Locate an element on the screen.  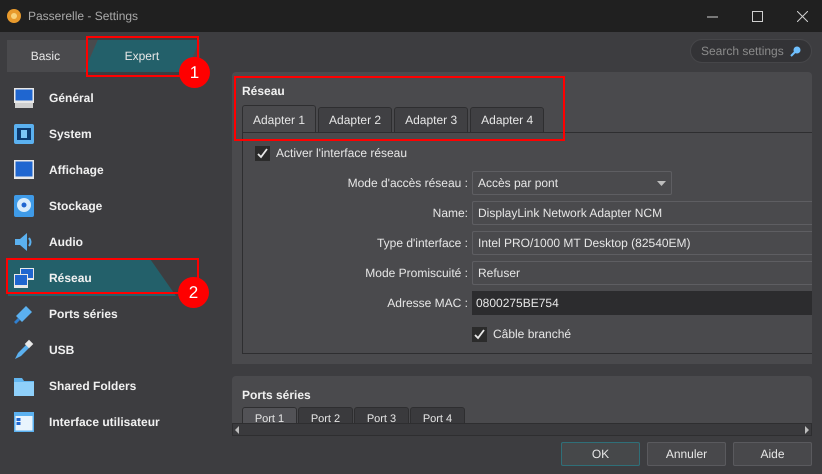
mode-tab: Basic is located at coordinates (45, 56).